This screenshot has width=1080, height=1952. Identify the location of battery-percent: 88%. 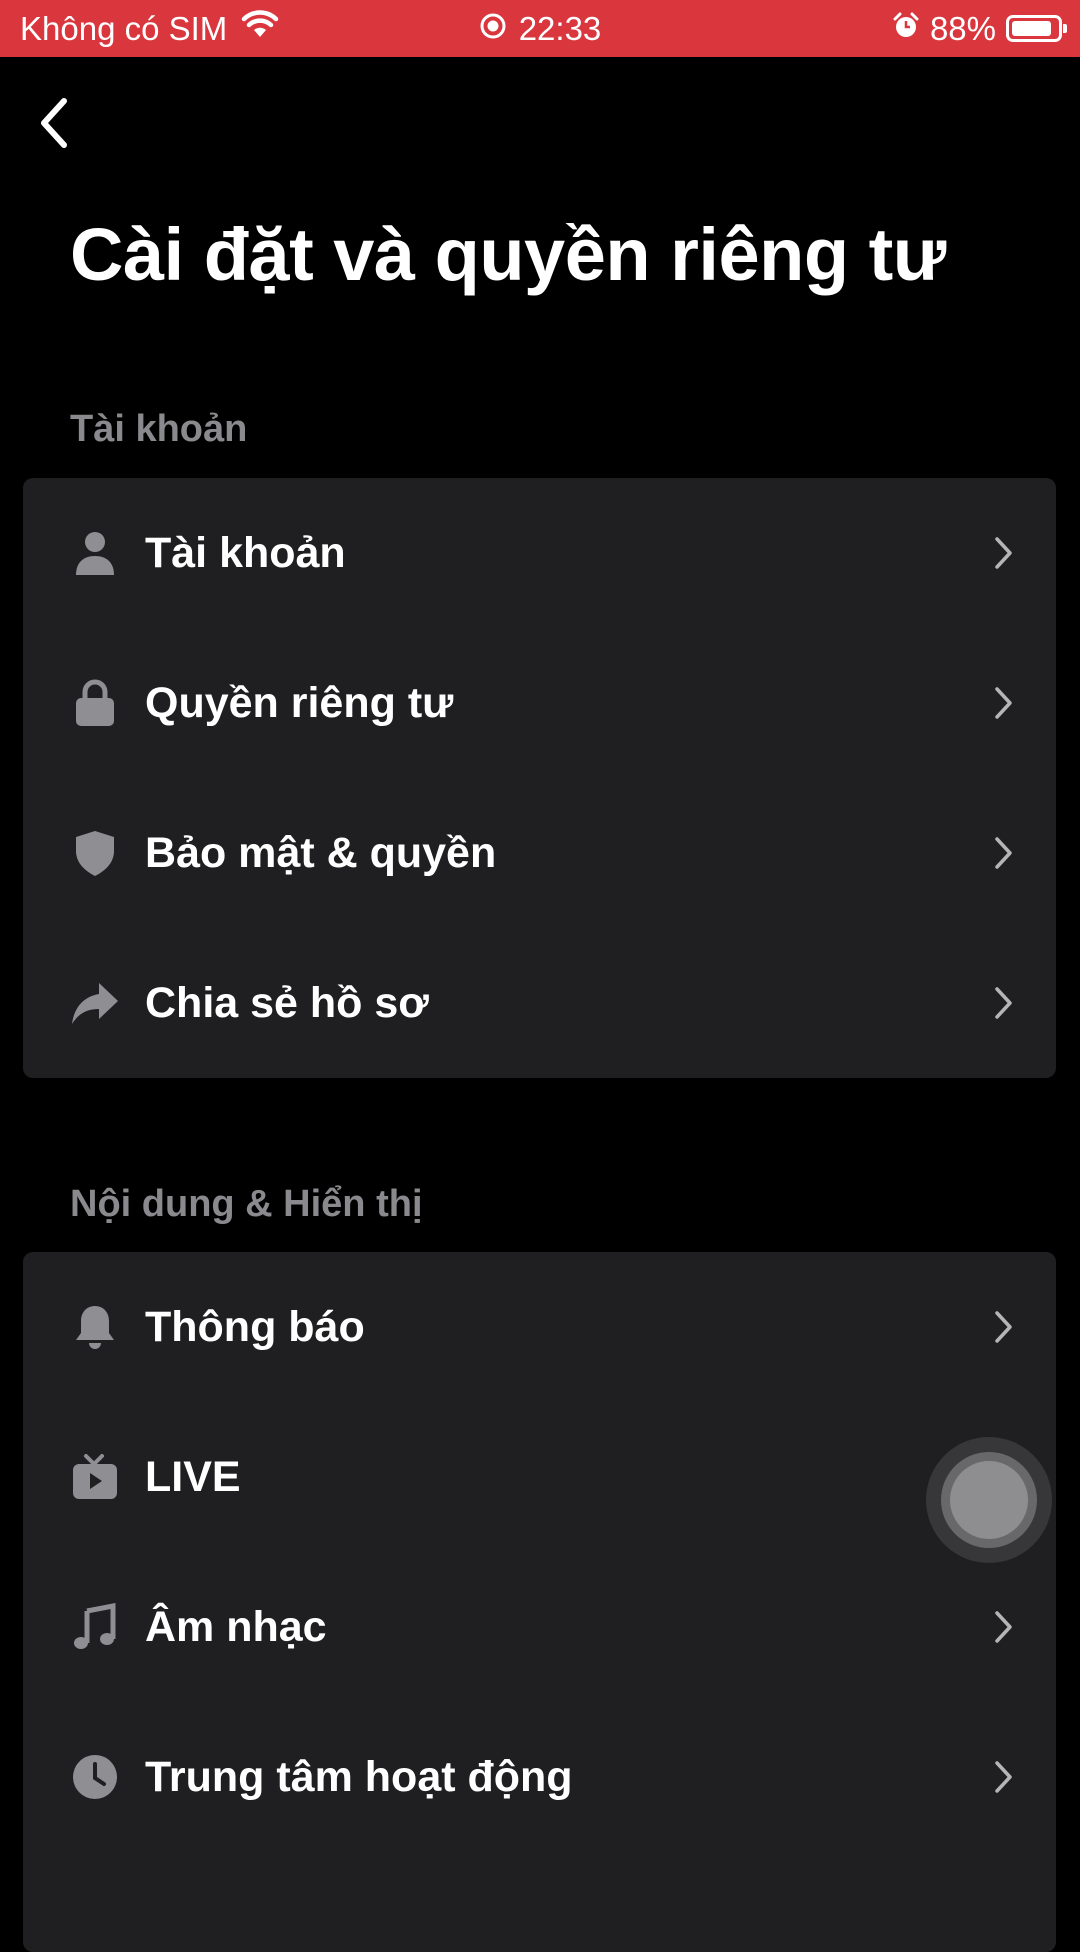
(962, 28).